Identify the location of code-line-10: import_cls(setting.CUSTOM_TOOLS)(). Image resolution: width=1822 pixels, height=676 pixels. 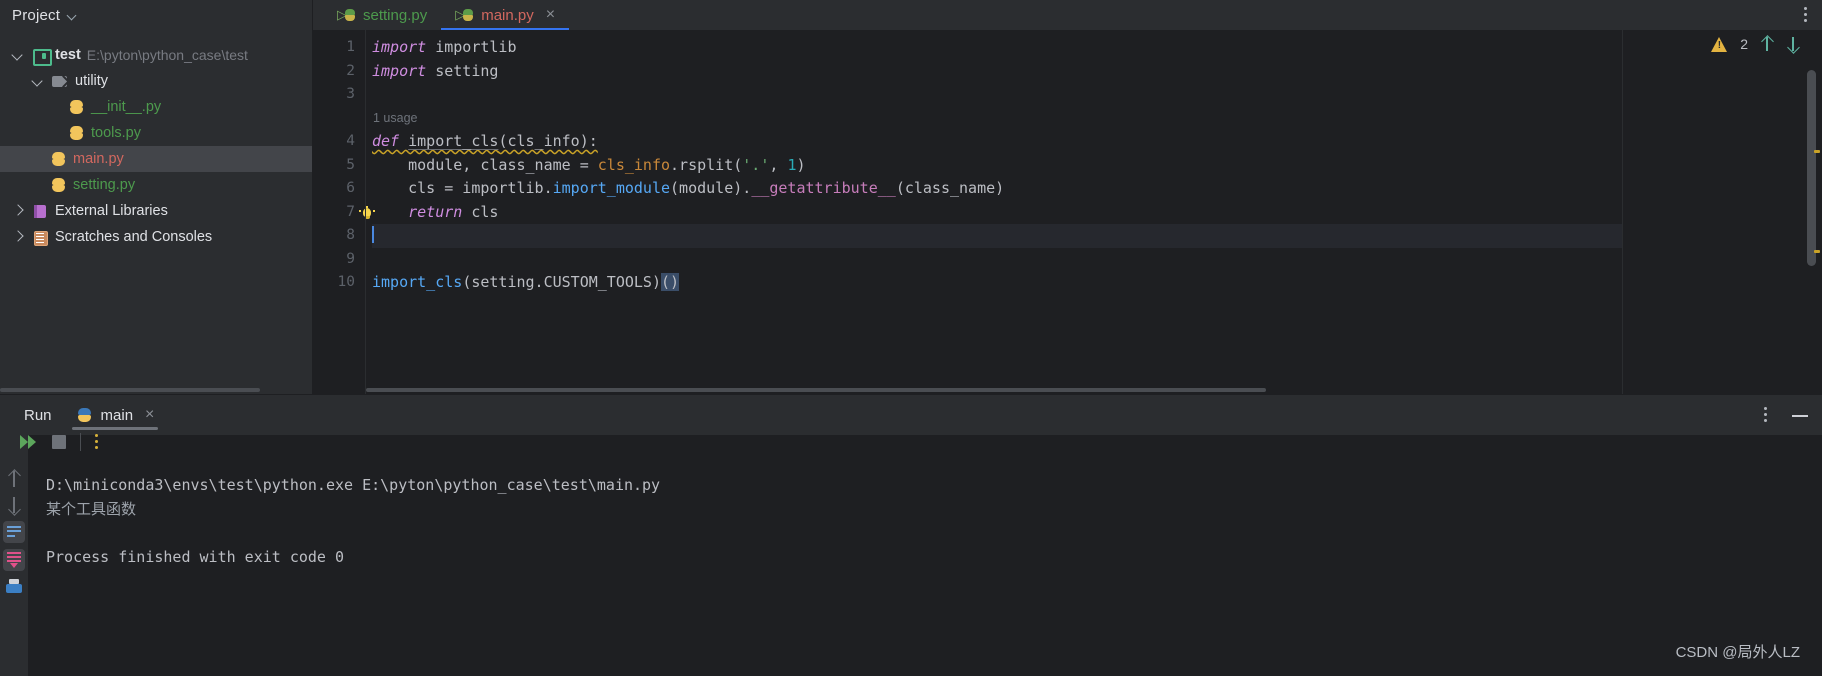
(526, 282).